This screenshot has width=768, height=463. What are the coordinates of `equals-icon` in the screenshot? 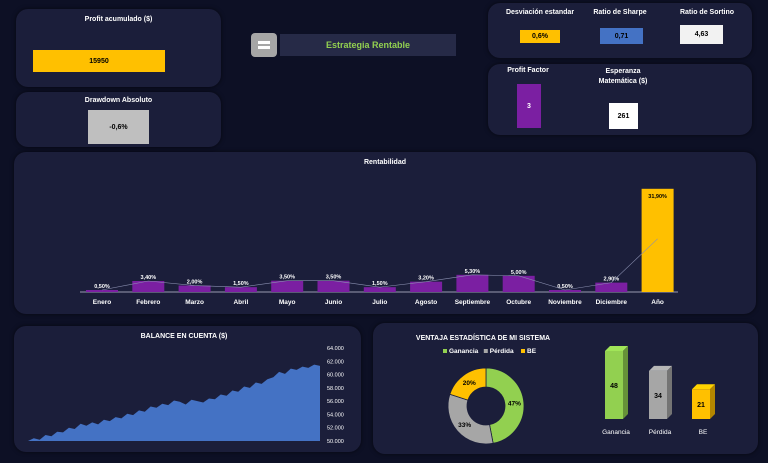 It's located at (264, 45).